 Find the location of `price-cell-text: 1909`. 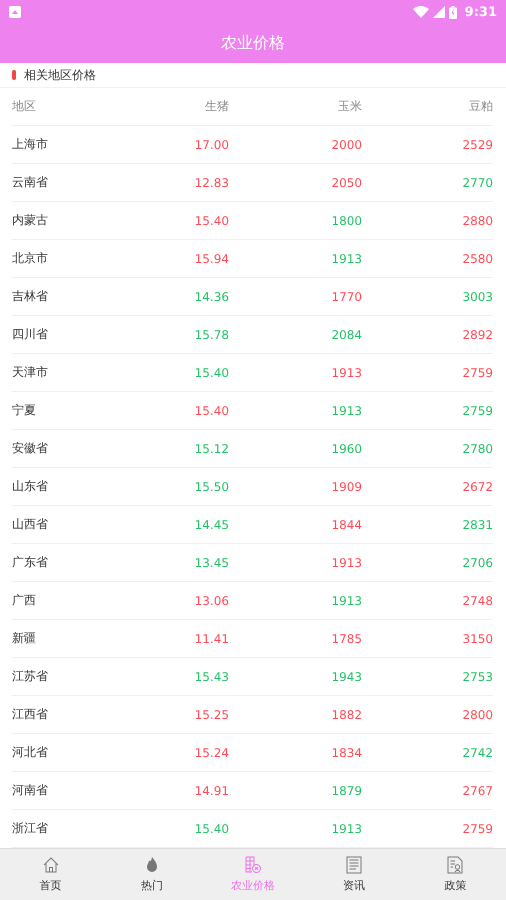

price-cell-text: 1909 is located at coordinates (346, 487).